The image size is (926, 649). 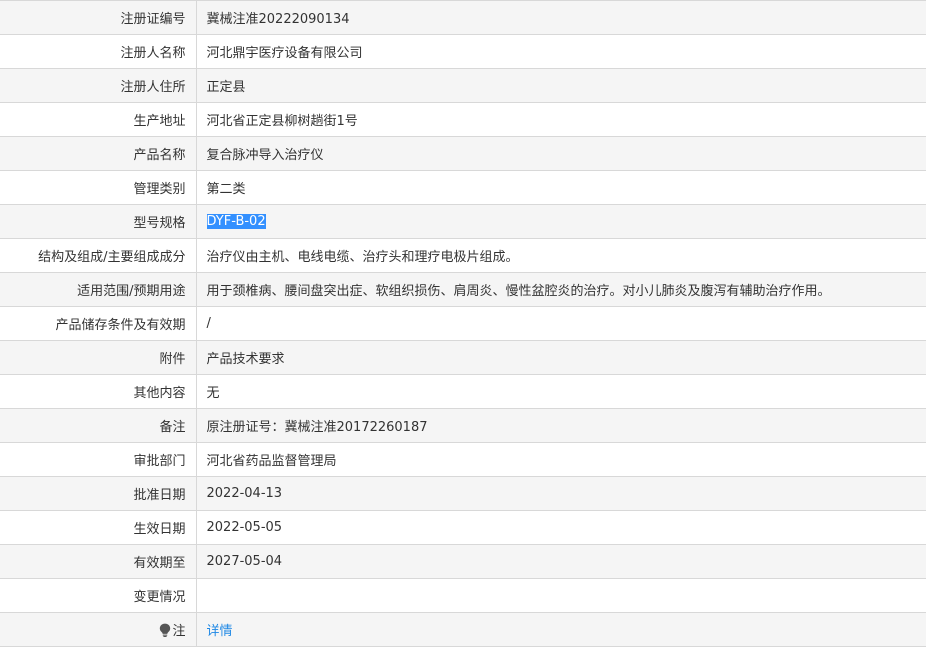 I want to click on row-value-other-content: 无, so click(x=561, y=391).